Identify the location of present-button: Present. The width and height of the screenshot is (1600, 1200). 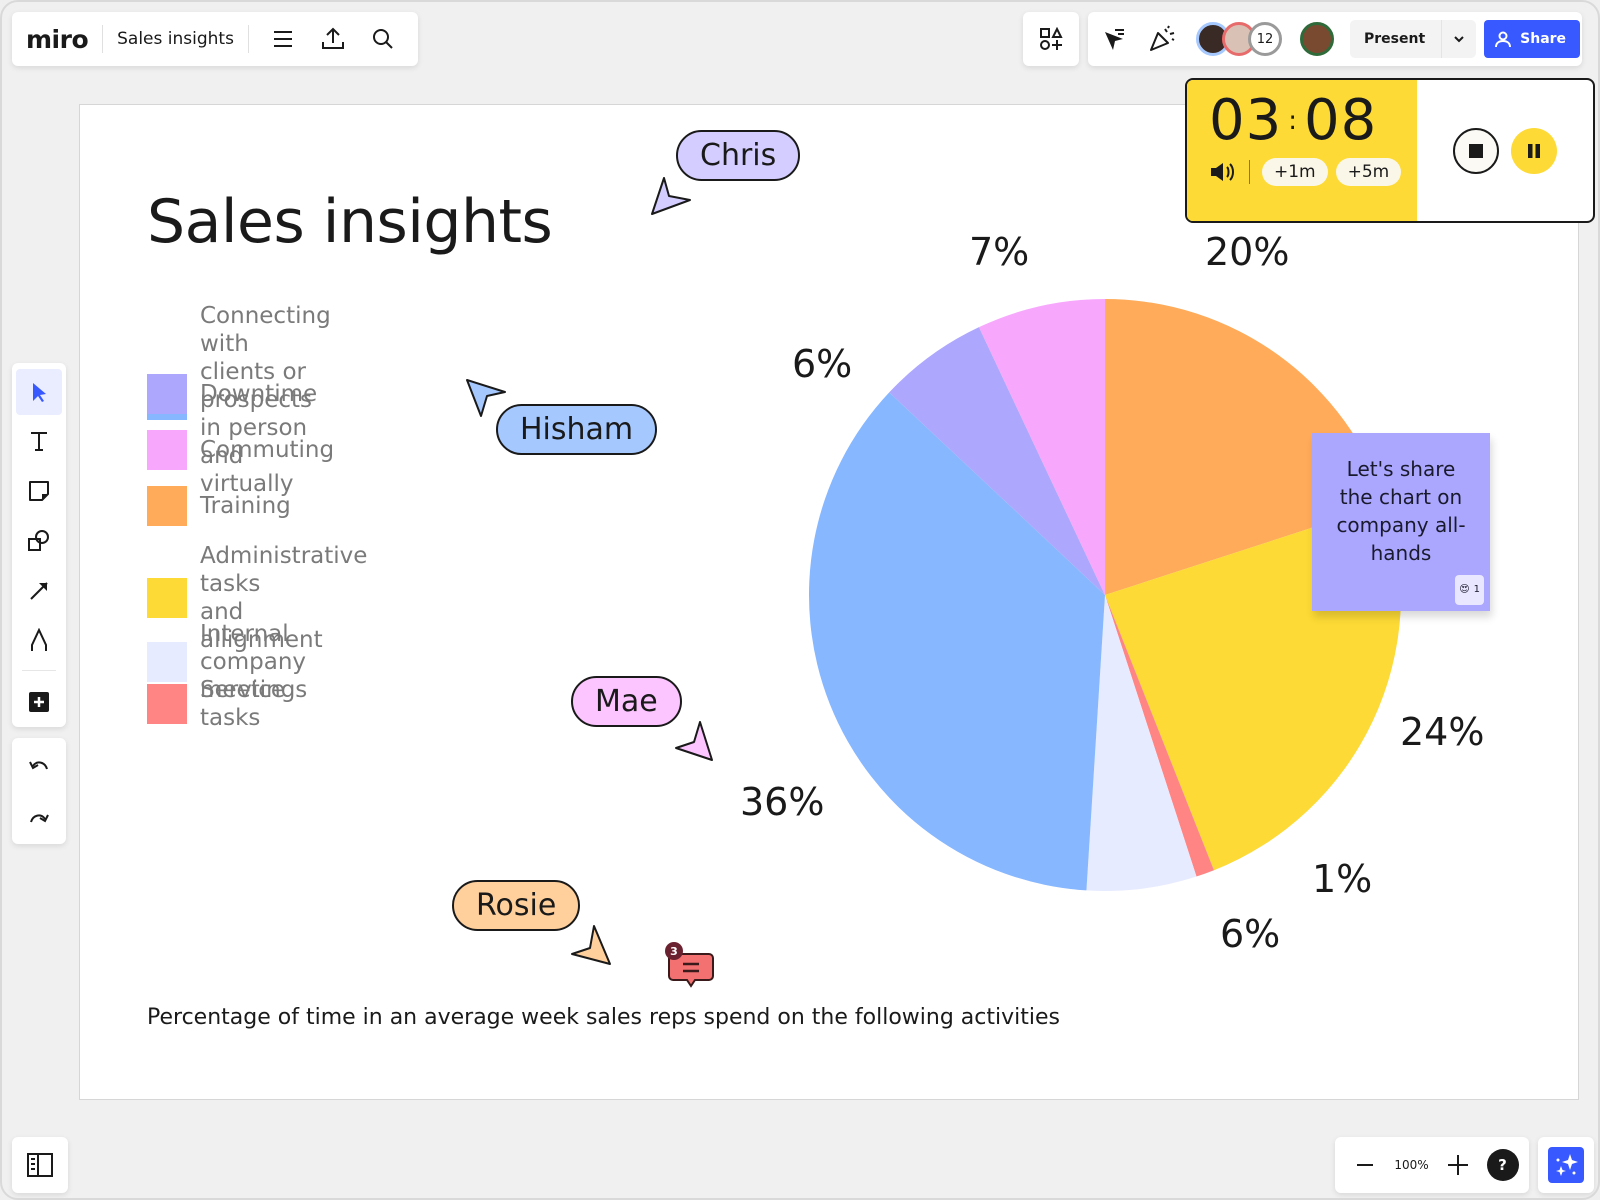
(1396, 39).